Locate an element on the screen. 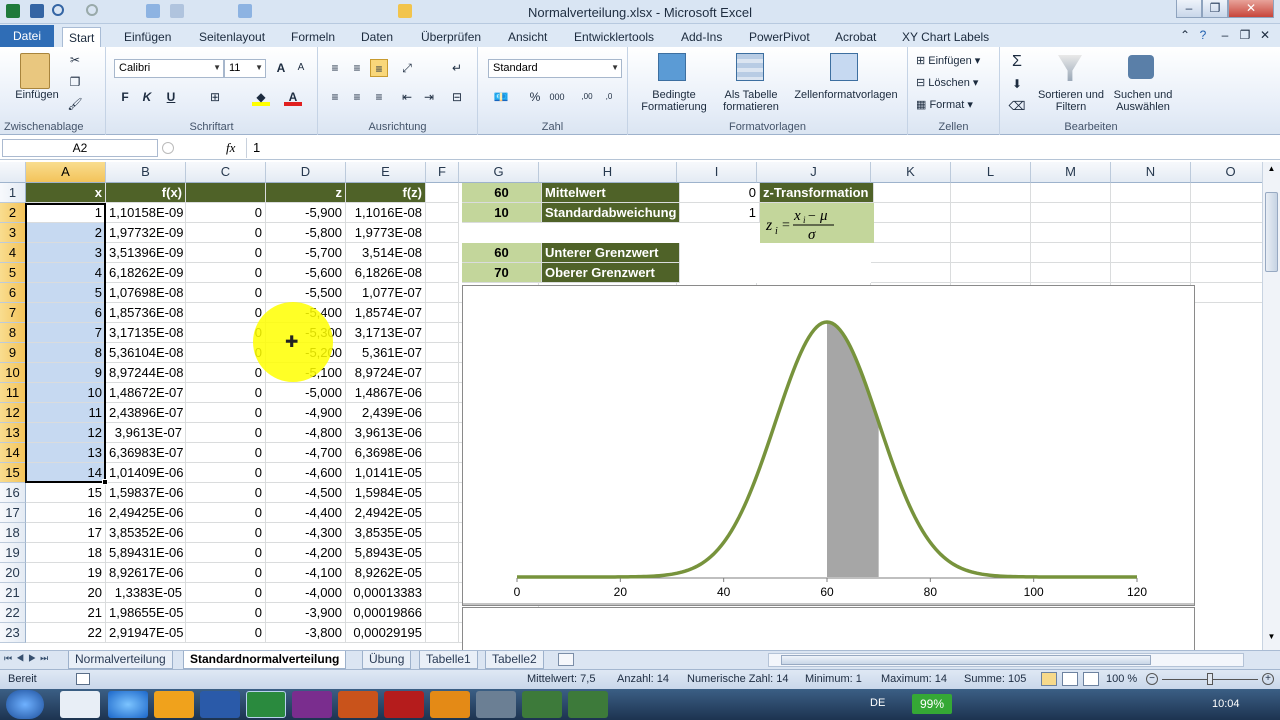 The height and width of the screenshot is (720, 1280). table-cell: 3,51396E-09 is located at coordinates (146, 253).